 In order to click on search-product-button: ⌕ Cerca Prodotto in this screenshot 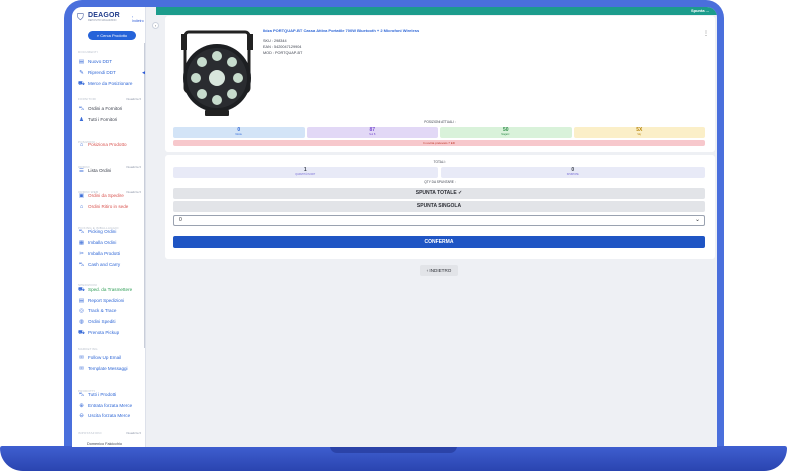, I will do `click(112, 35)`.